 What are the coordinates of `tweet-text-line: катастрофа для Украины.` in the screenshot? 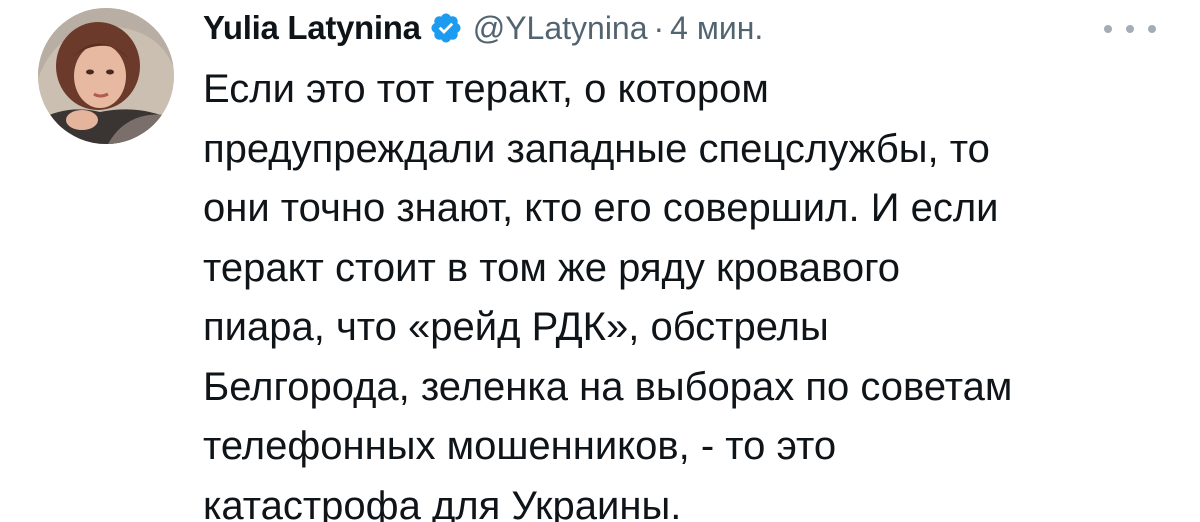 It's located at (442, 502).